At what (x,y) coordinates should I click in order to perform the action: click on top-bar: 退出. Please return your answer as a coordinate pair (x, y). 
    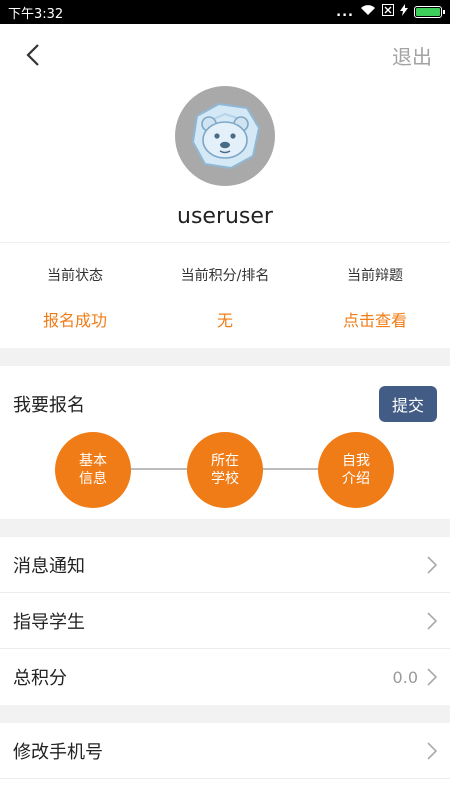
    Looking at the image, I should click on (225, 55).